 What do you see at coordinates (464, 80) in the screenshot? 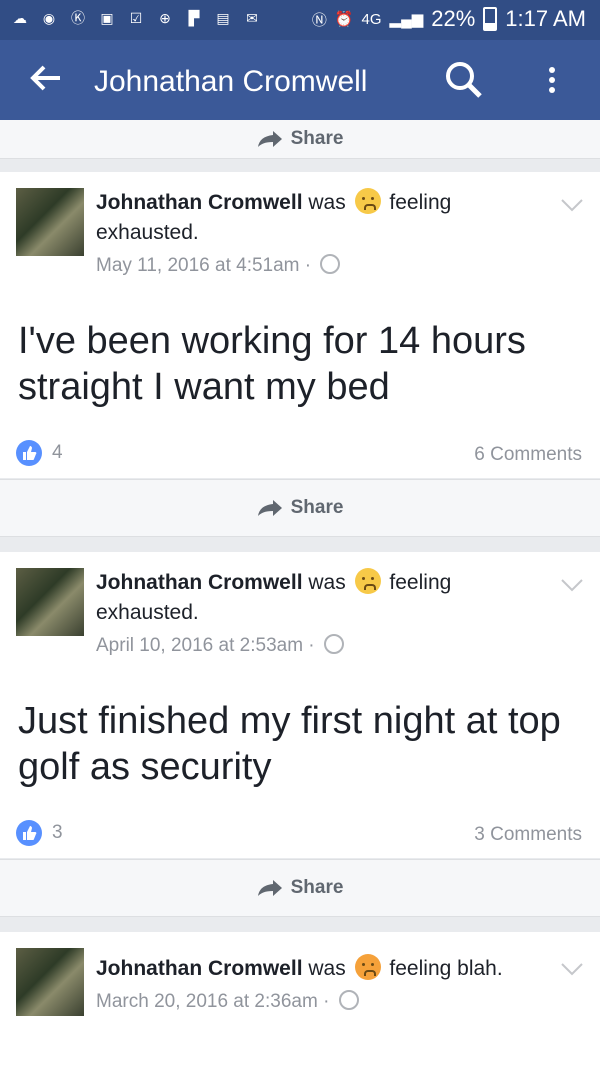
I see `search-icon` at bounding box center [464, 80].